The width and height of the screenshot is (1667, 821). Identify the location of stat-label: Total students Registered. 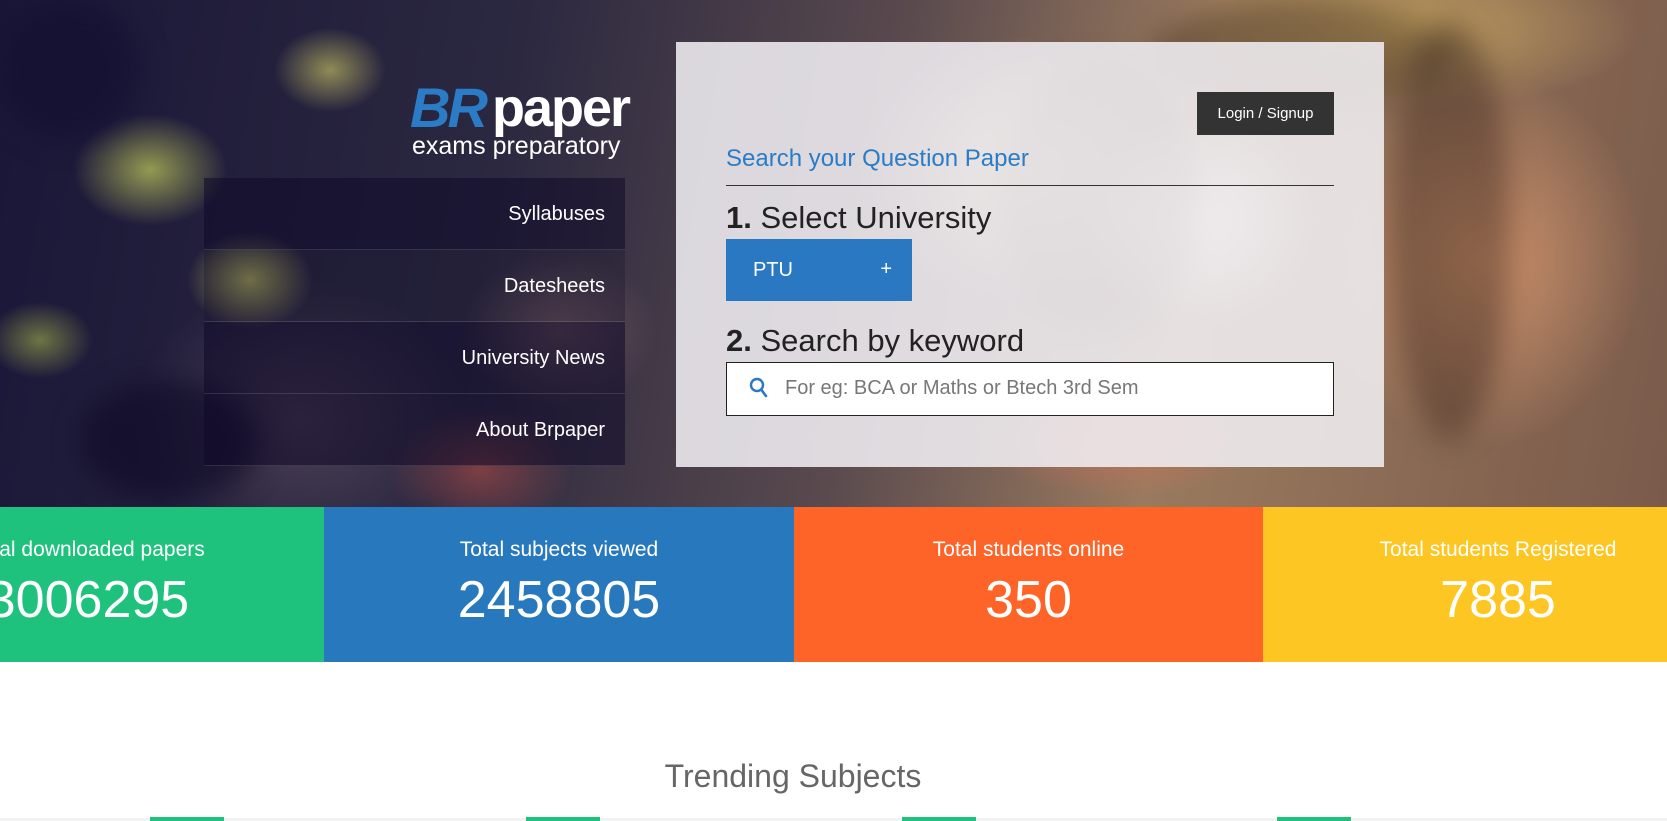
(1498, 549).